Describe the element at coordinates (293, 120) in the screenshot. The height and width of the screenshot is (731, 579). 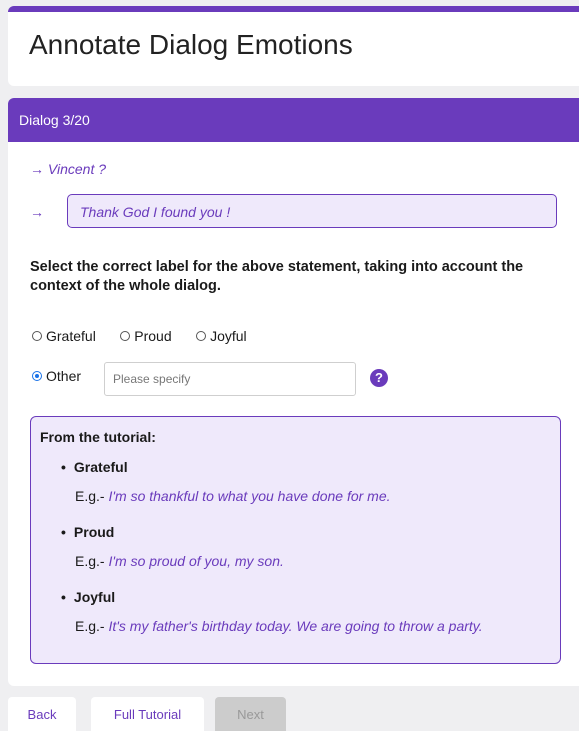
I see `dialog-progress-header: Dialog 3/20` at that location.